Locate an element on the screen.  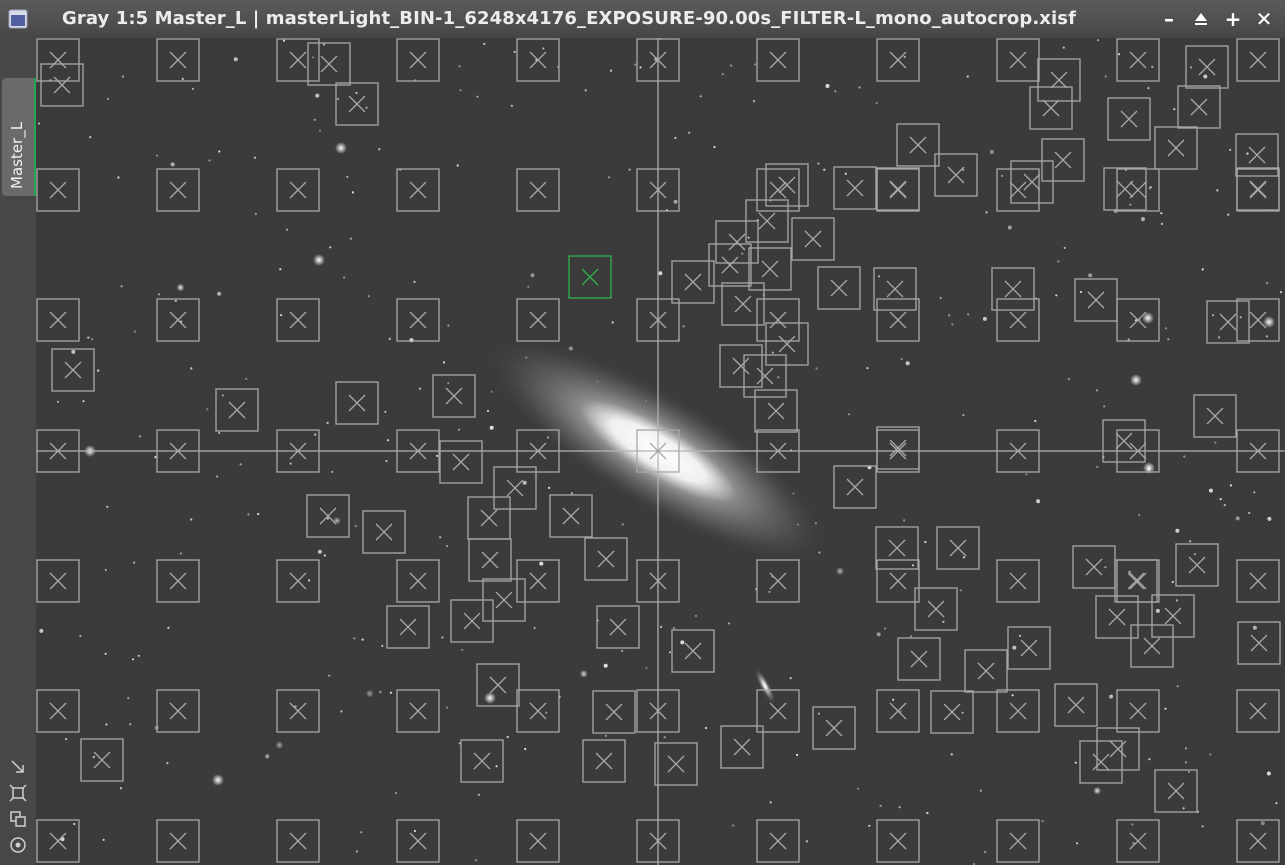
fit-frame-icon is located at coordinates (18, 793).